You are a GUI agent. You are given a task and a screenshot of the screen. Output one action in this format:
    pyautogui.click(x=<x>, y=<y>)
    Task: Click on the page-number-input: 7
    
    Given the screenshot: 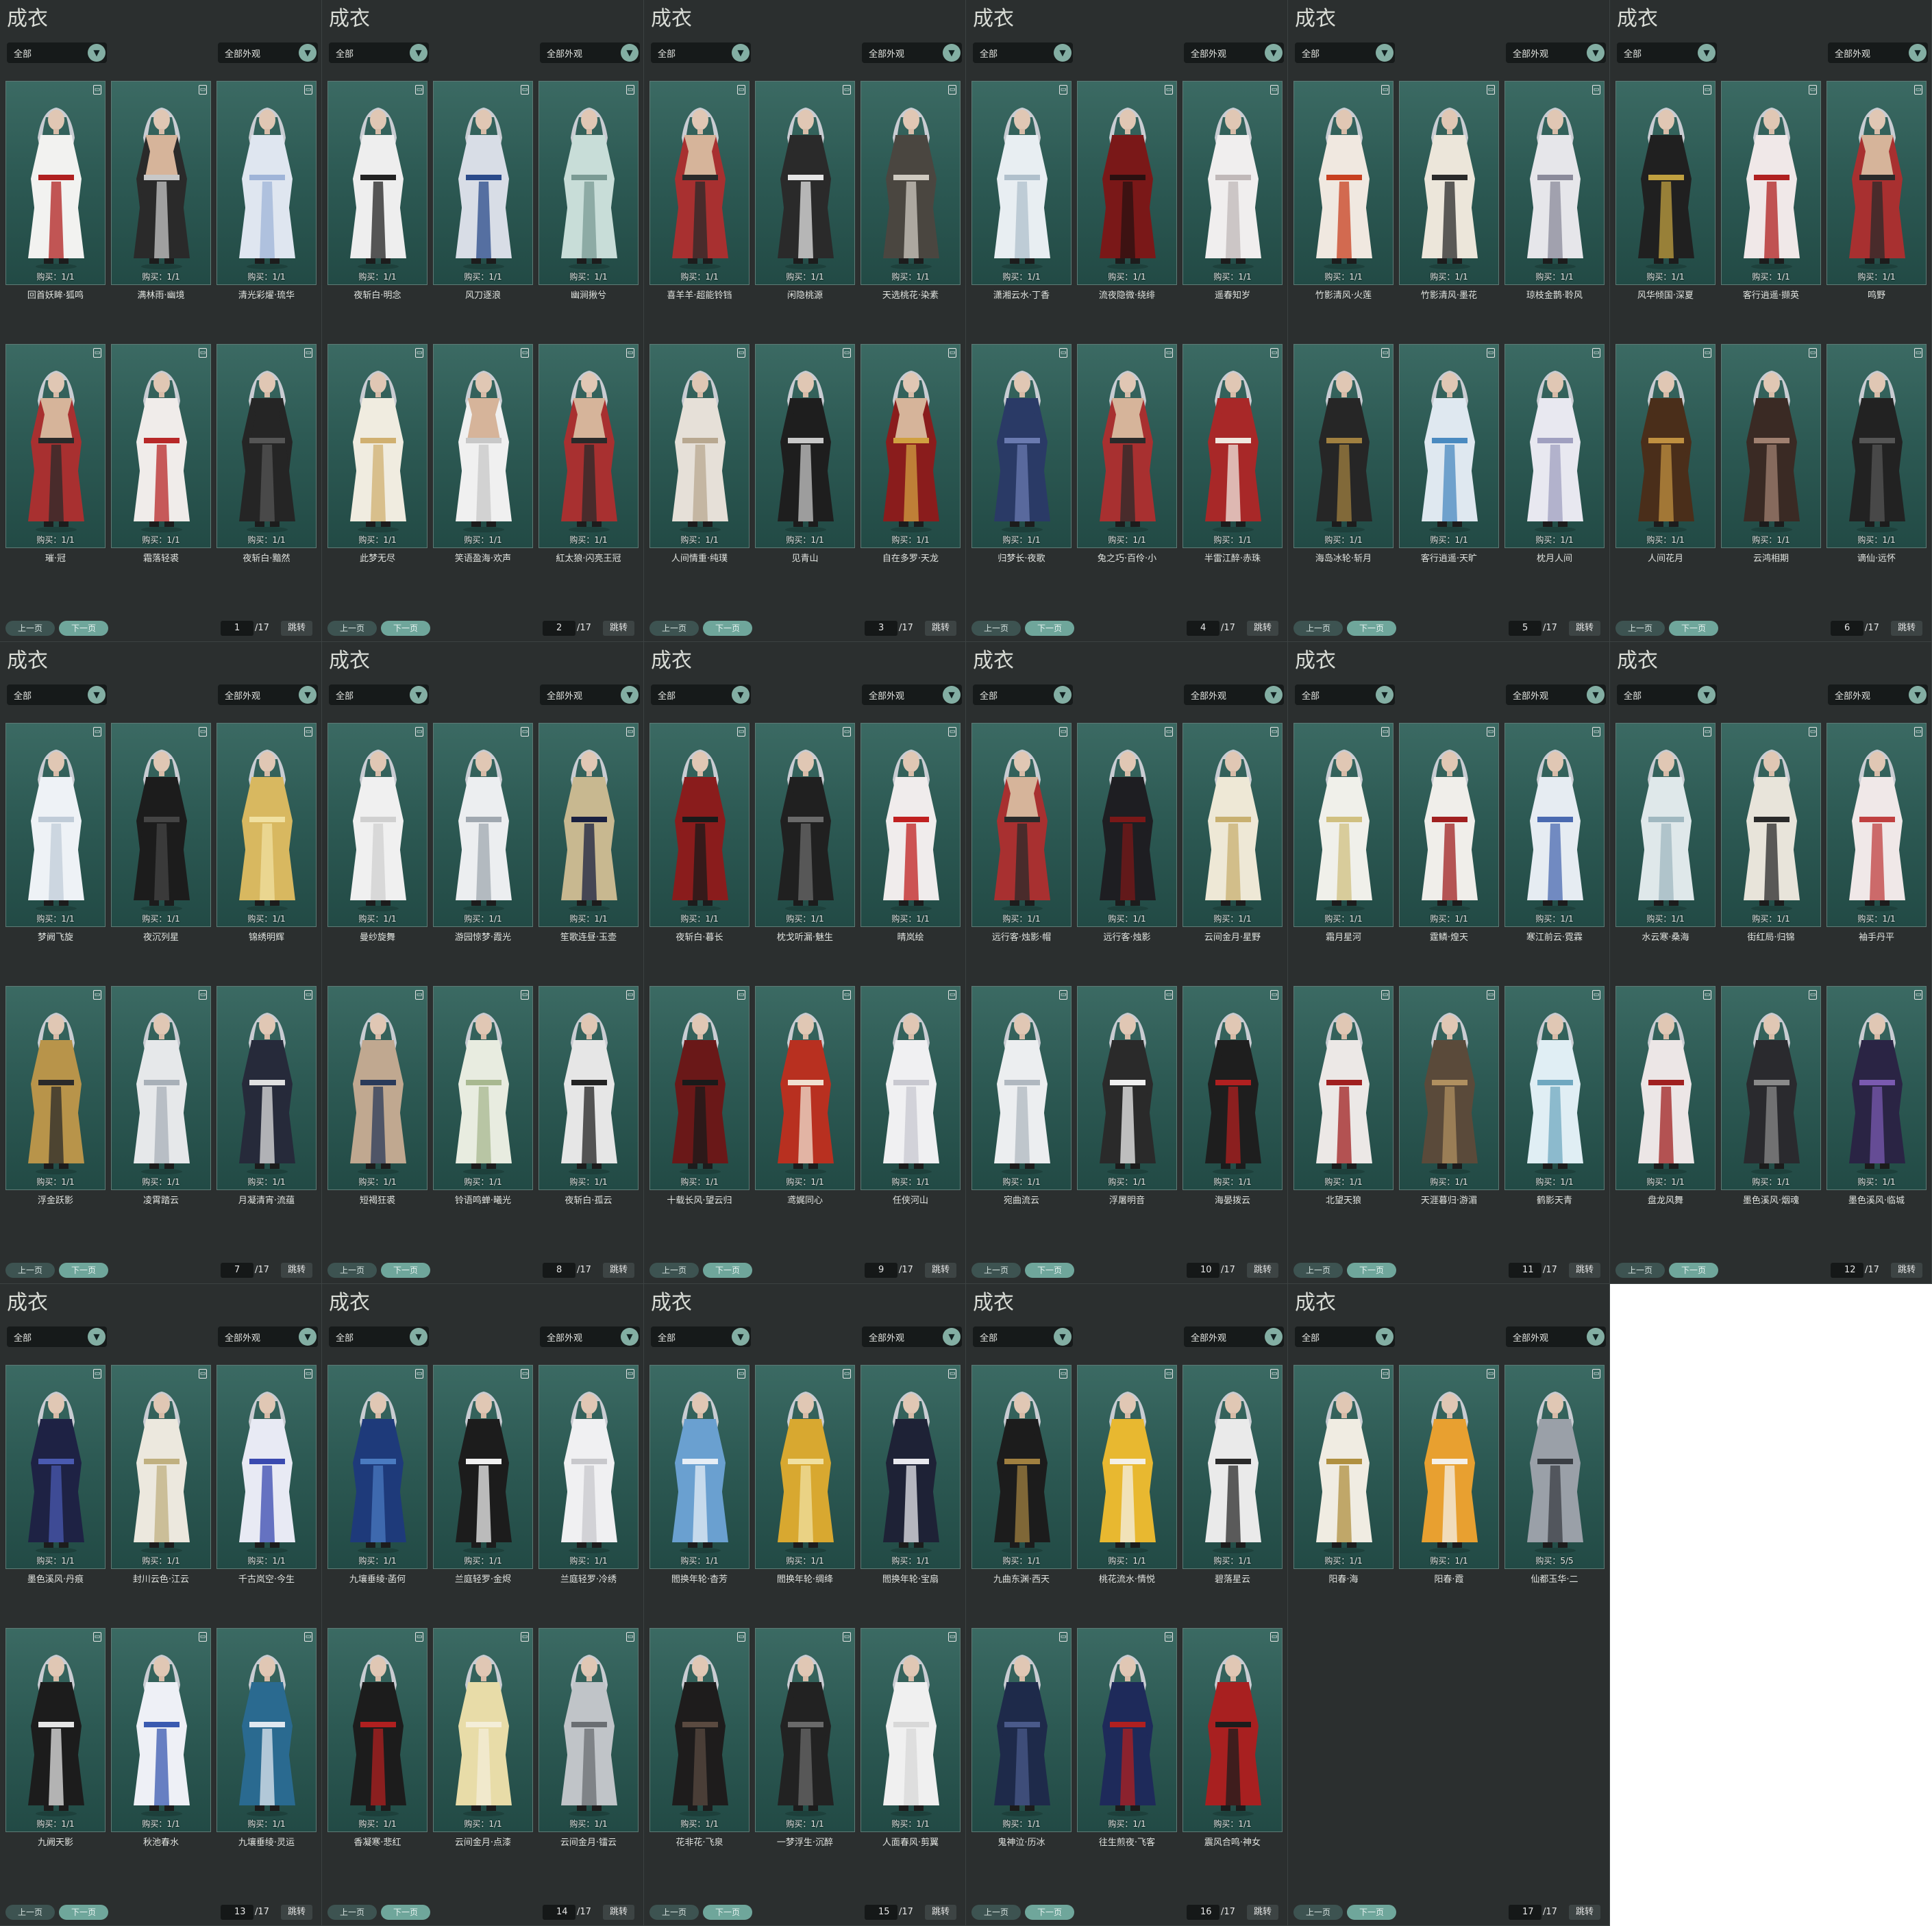 What is the action you would take?
    pyautogui.click(x=237, y=1271)
    